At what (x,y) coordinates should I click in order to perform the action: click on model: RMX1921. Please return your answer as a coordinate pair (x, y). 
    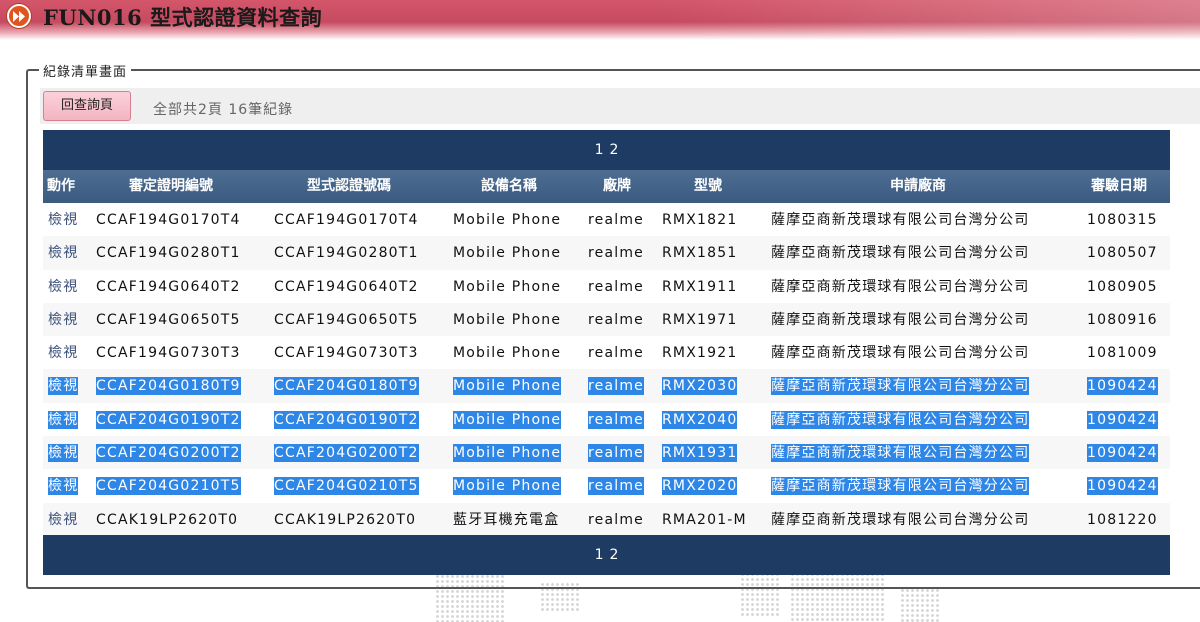
    Looking at the image, I should click on (700, 353).